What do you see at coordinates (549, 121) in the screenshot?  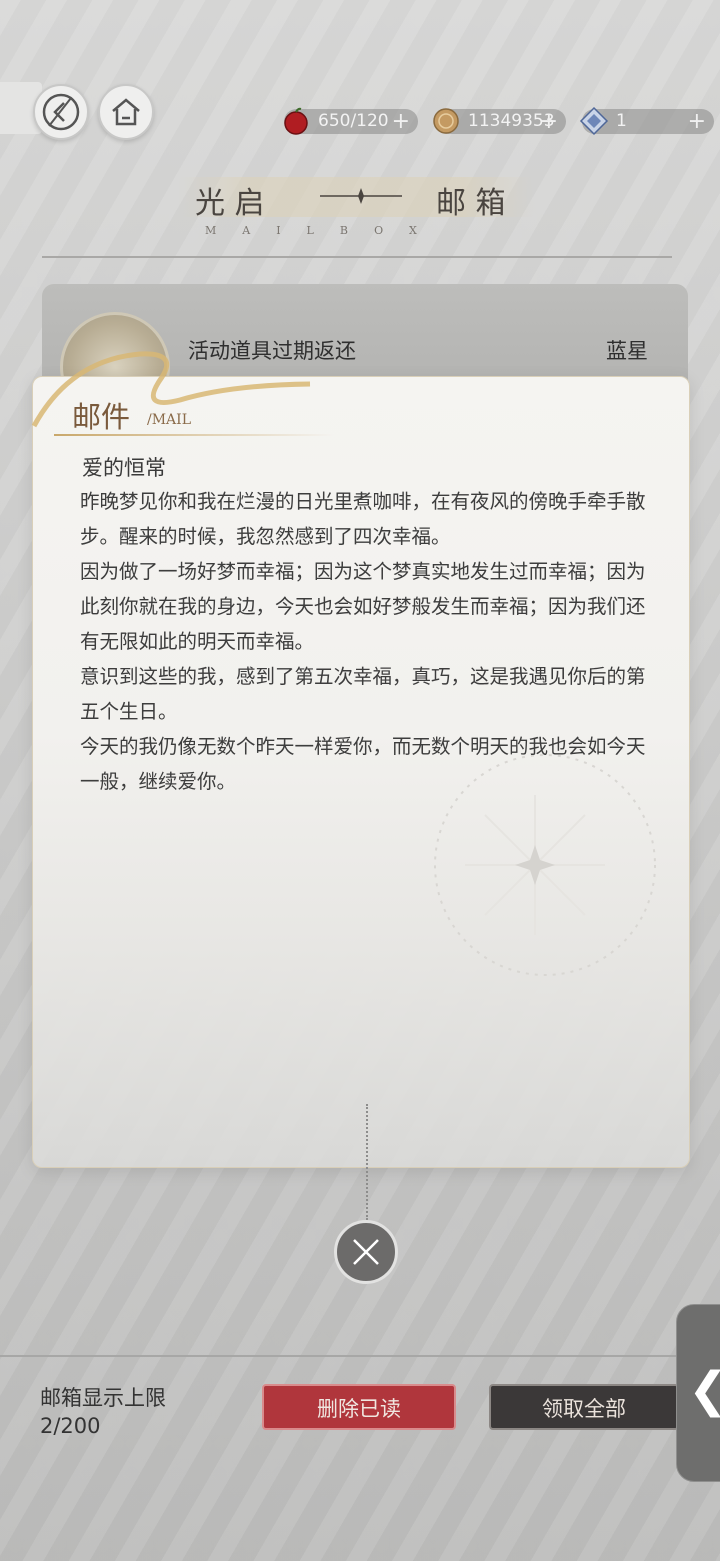 I see `coins-plus-icon: +` at bounding box center [549, 121].